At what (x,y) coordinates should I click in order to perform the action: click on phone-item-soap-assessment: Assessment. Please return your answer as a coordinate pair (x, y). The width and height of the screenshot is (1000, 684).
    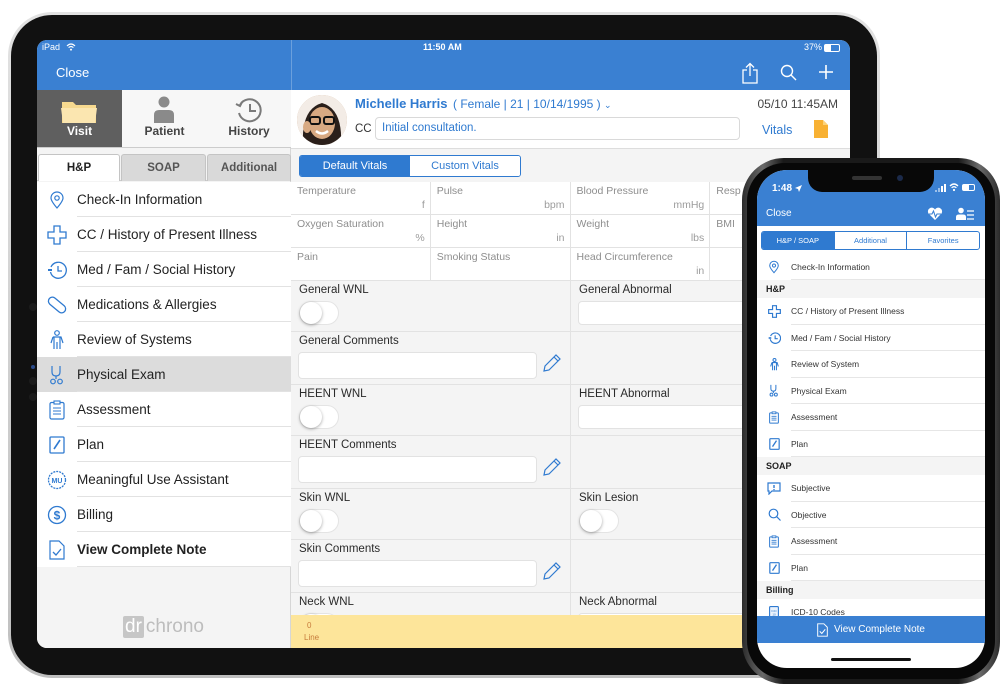
    Looking at the image, I should click on (871, 541).